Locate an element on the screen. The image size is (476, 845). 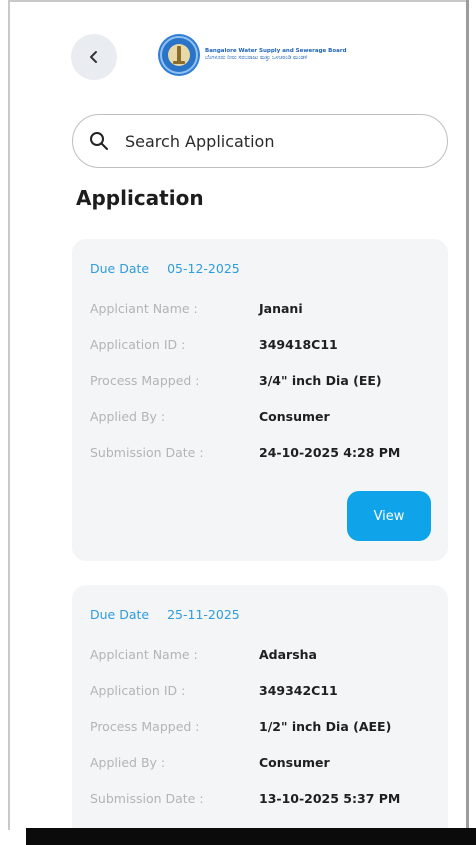
back-button is located at coordinates (94, 57).